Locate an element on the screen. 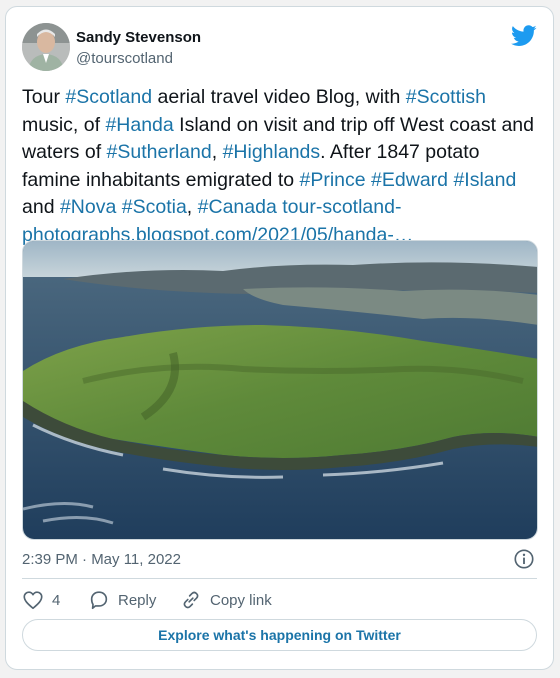 This screenshot has width=560, height=678. tweet-text-segment: and is located at coordinates (41, 207).